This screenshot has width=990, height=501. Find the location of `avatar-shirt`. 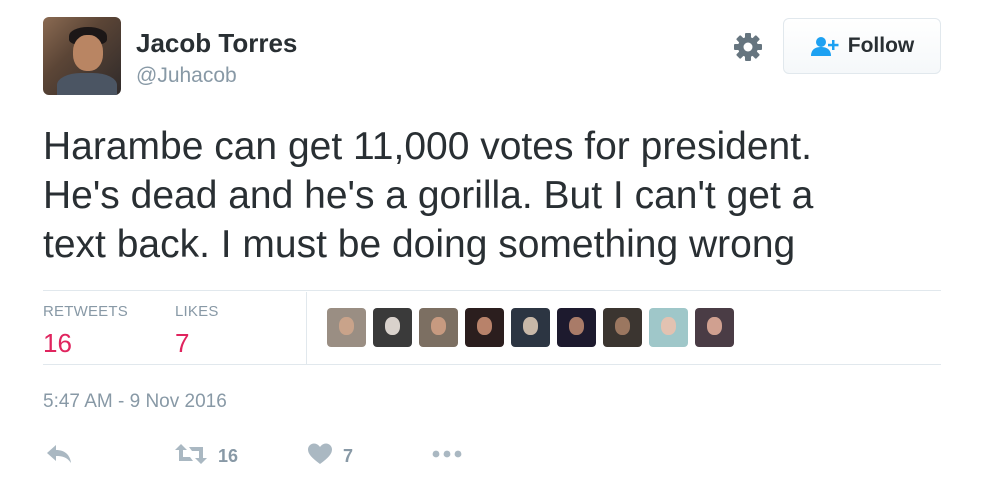

avatar-shirt is located at coordinates (87, 84).